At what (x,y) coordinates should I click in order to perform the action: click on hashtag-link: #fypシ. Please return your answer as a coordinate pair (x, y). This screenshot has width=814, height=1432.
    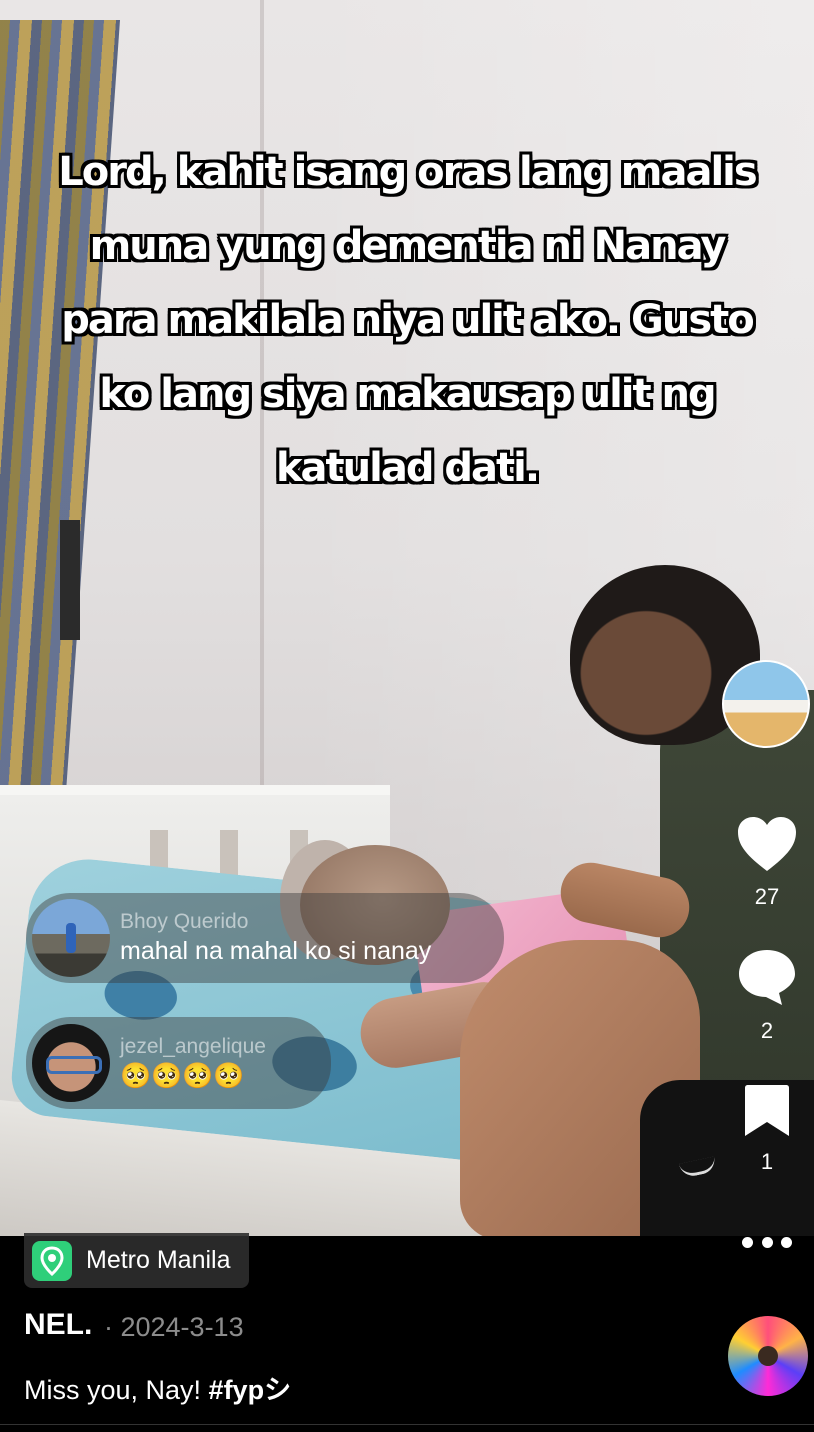
    Looking at the image, I should click on (250, 1390).